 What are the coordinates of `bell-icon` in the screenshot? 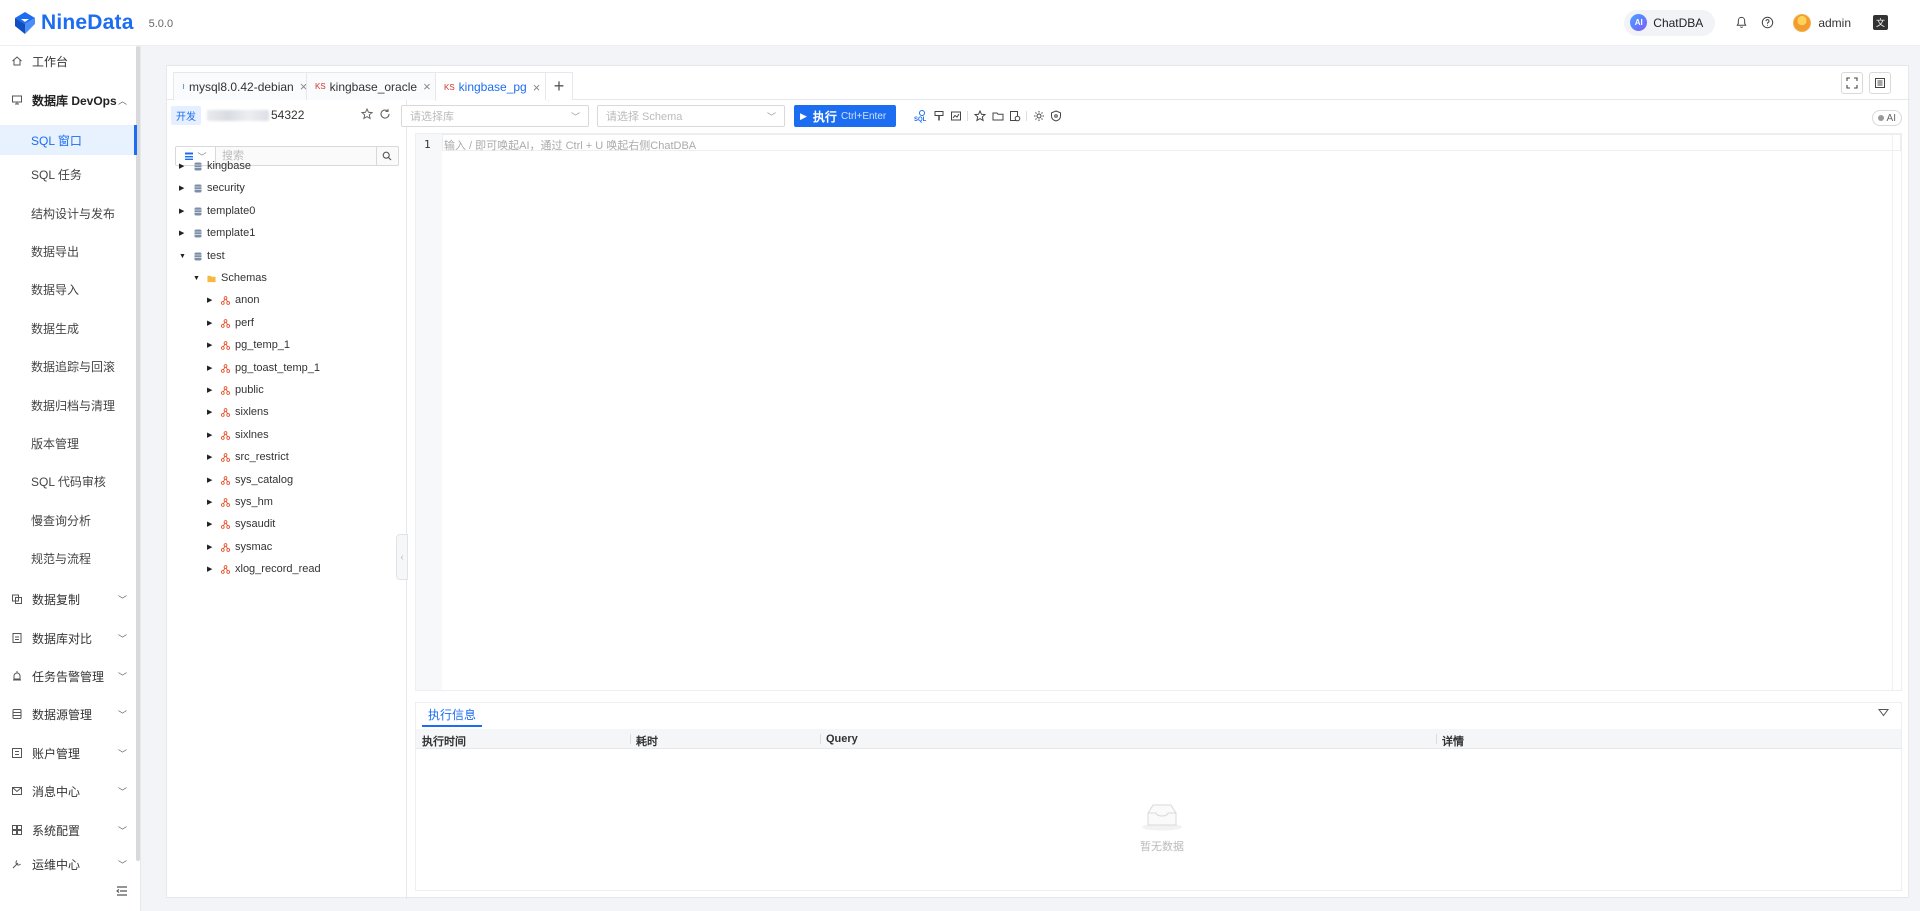 It's located at (1741, 23).